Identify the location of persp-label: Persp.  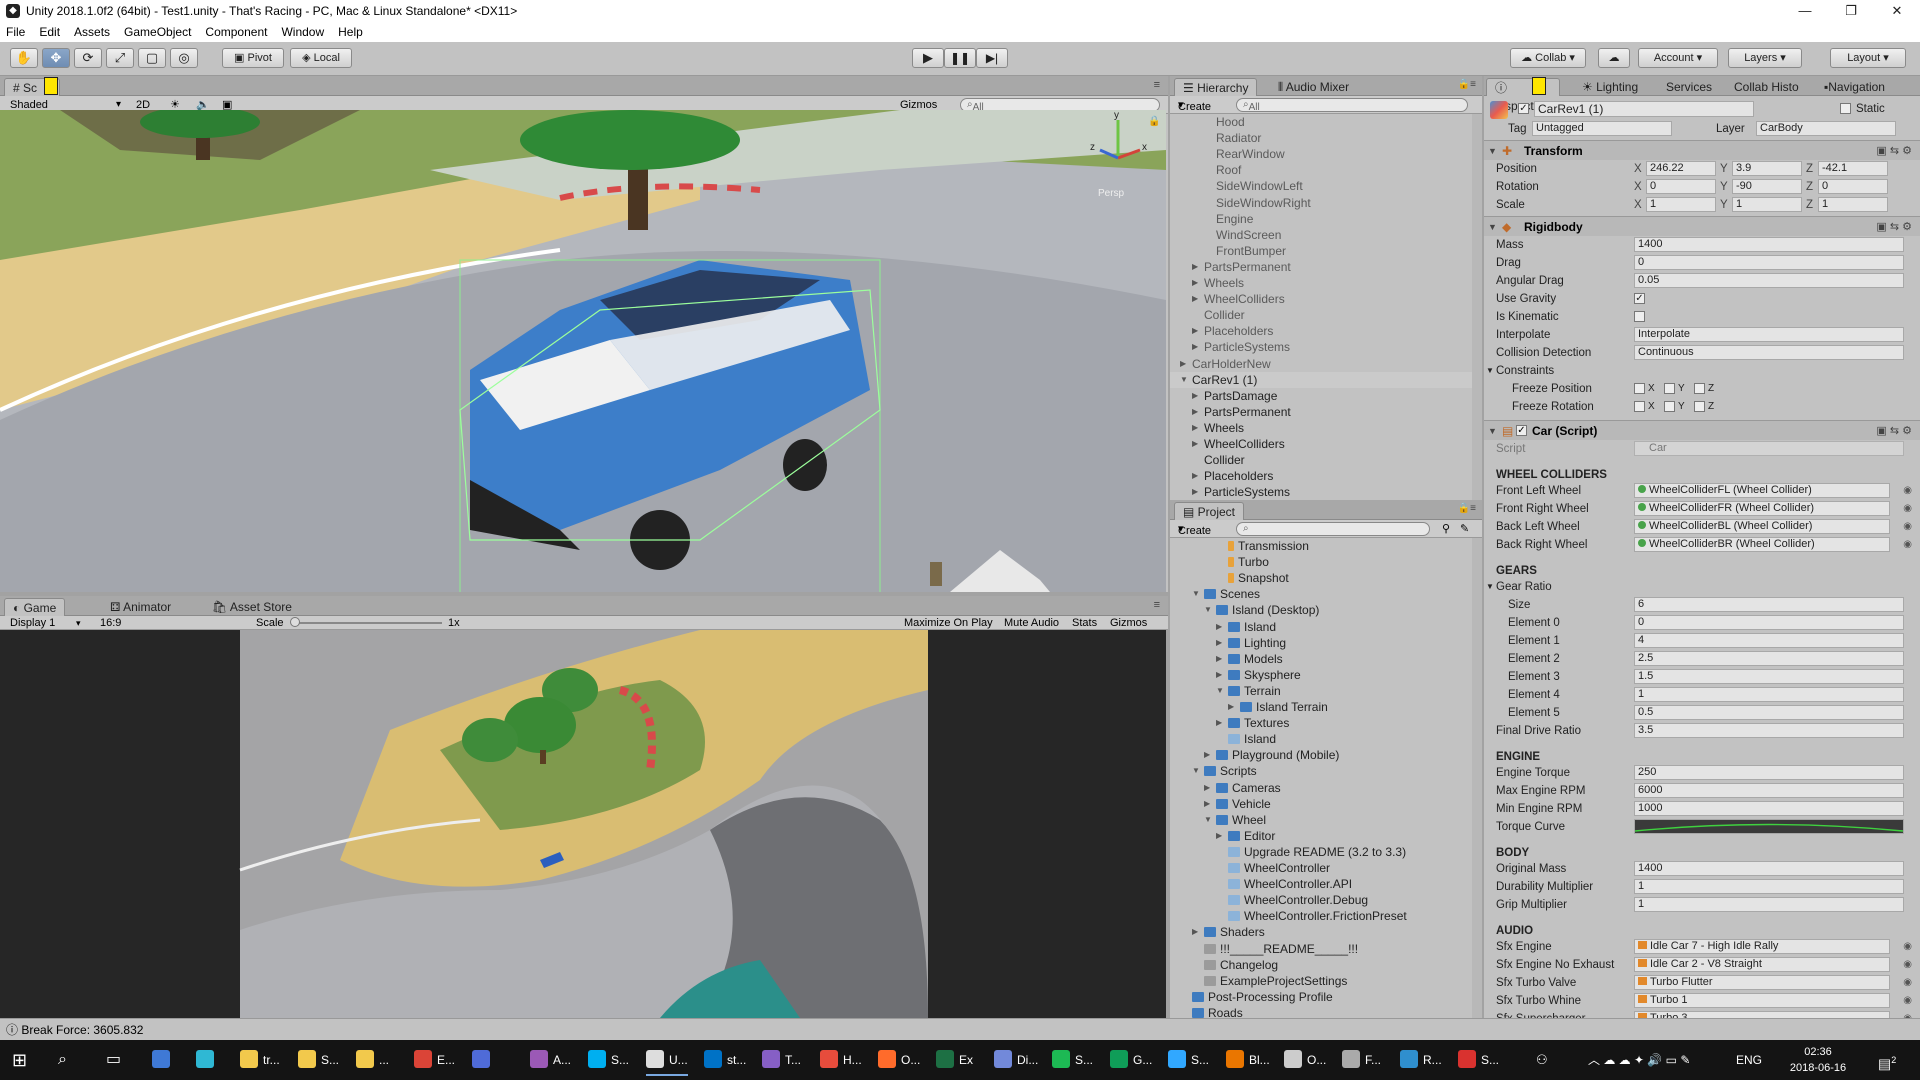
(1111, 193).